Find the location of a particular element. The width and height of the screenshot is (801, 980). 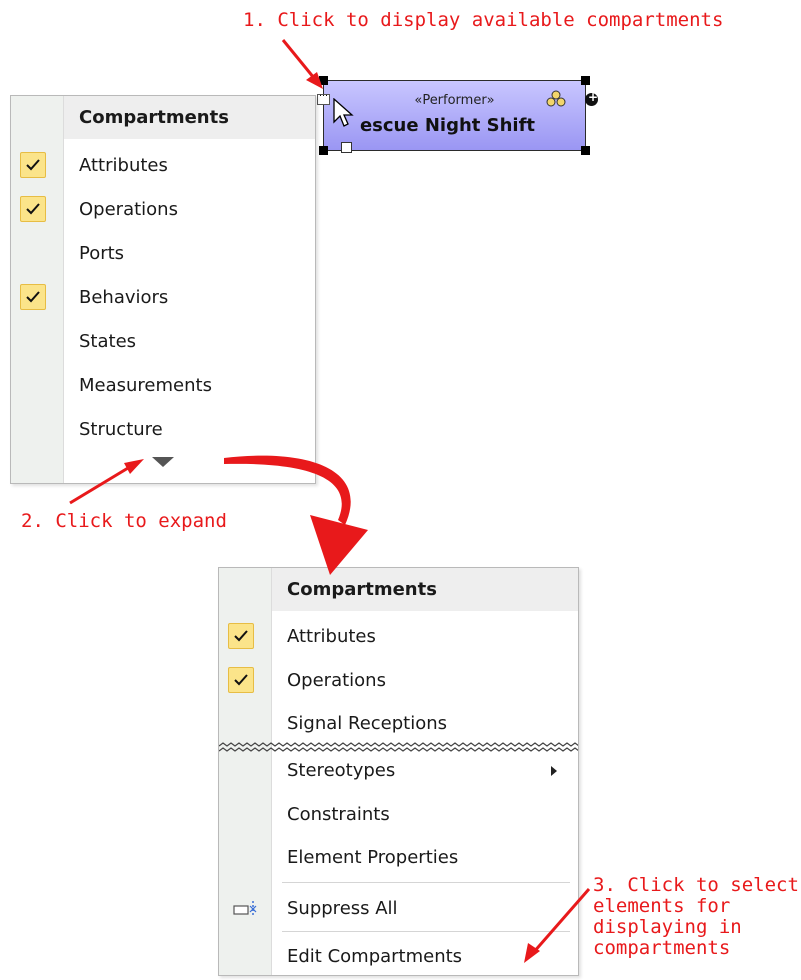

plus-icon: + is located at coordinates (593, 97).